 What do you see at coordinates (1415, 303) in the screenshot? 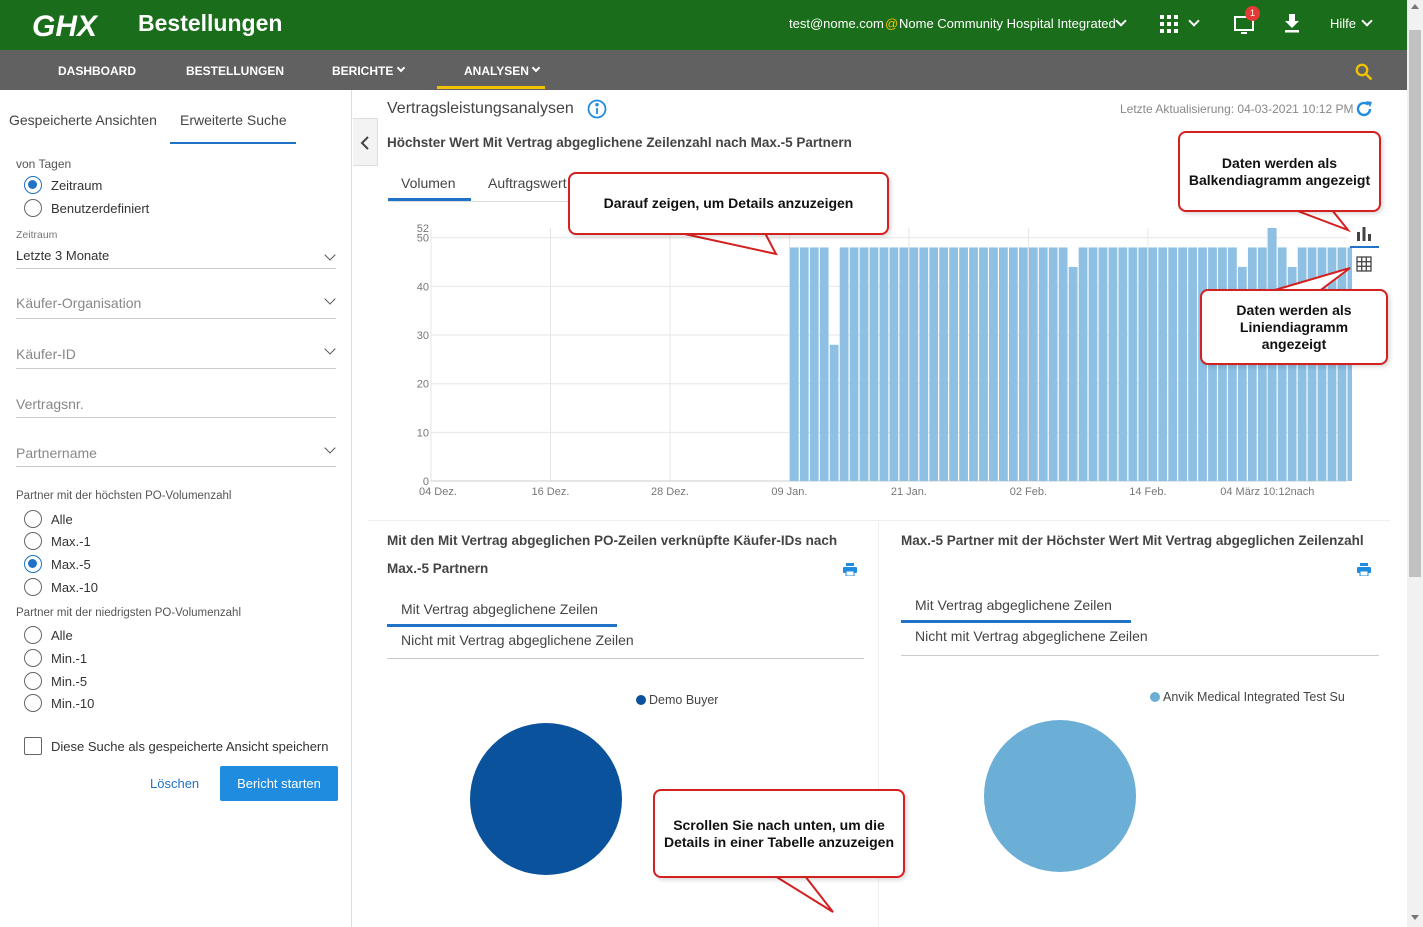
I see `scrollbar-thumb` at bounding box center [1415, 303].